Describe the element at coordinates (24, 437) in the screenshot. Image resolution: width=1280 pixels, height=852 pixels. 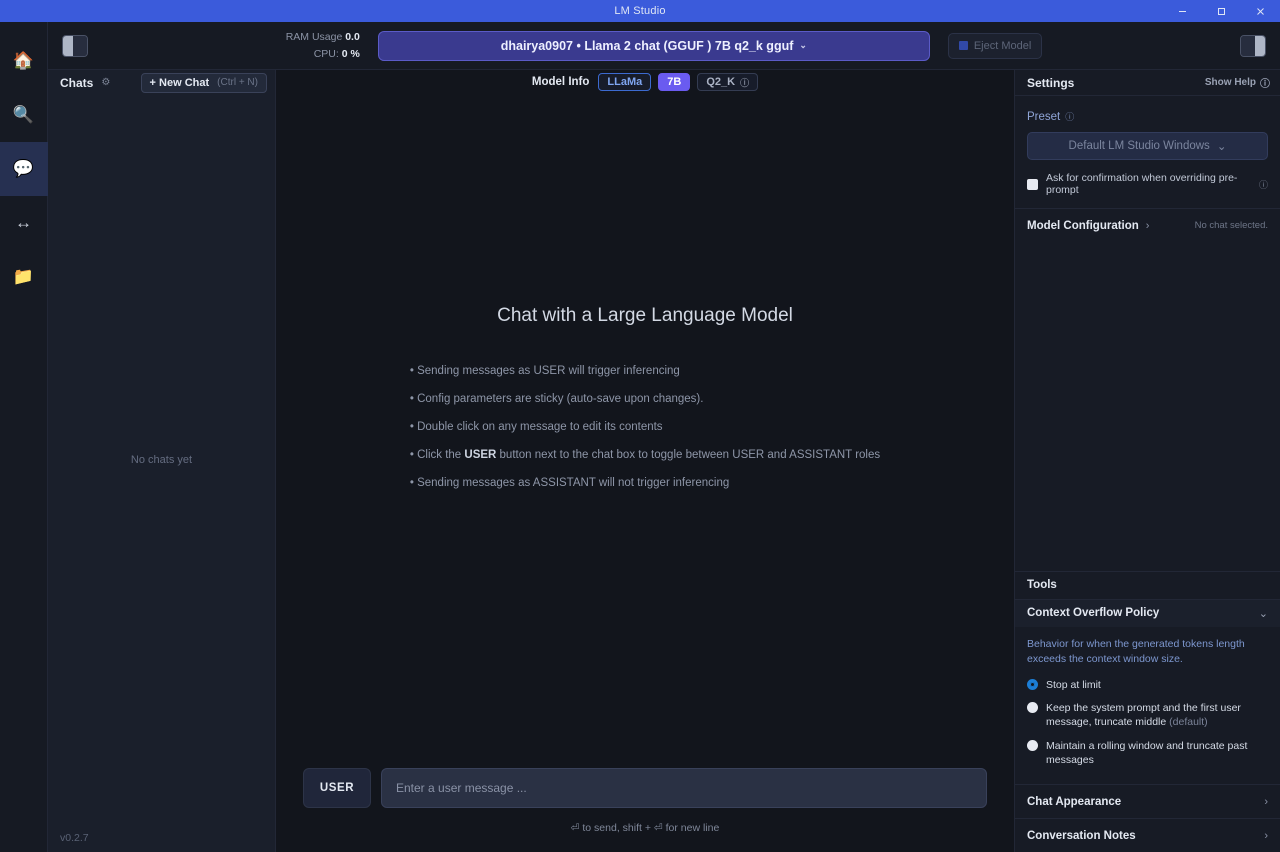
I see `navigation-rail: 🏠 🔍 💬 ↔ 📁` at that location.